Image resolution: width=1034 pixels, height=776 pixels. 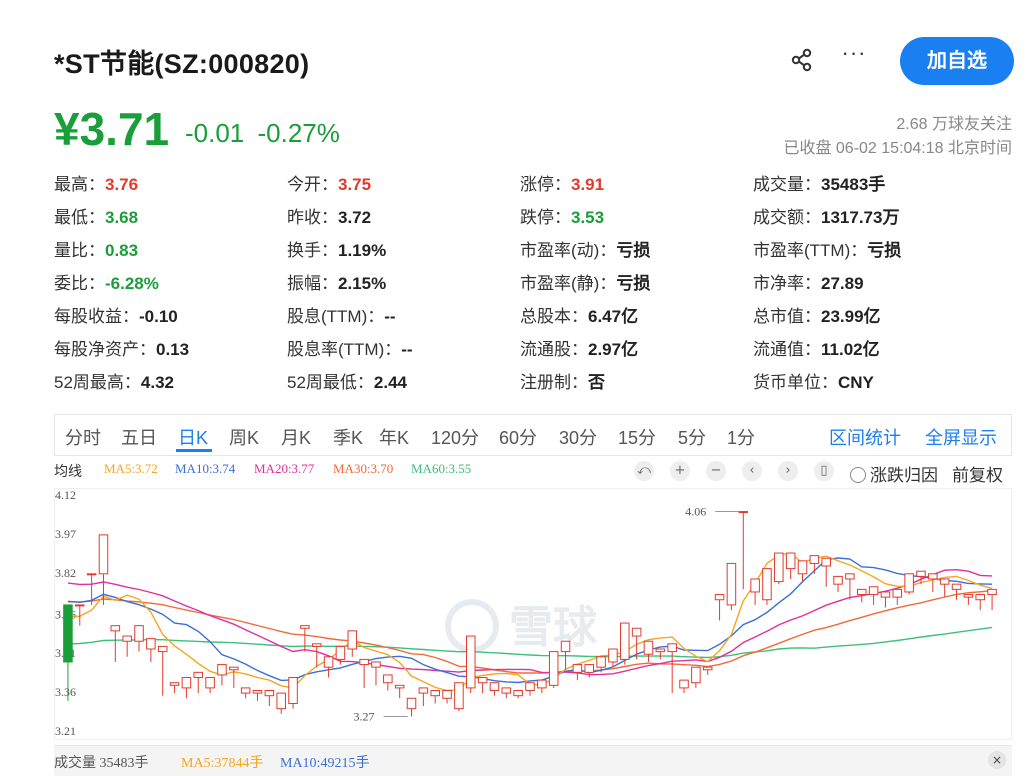 I want to click on limit-attribution-toggle: 涨跌归因, so click(x=894, y=473).